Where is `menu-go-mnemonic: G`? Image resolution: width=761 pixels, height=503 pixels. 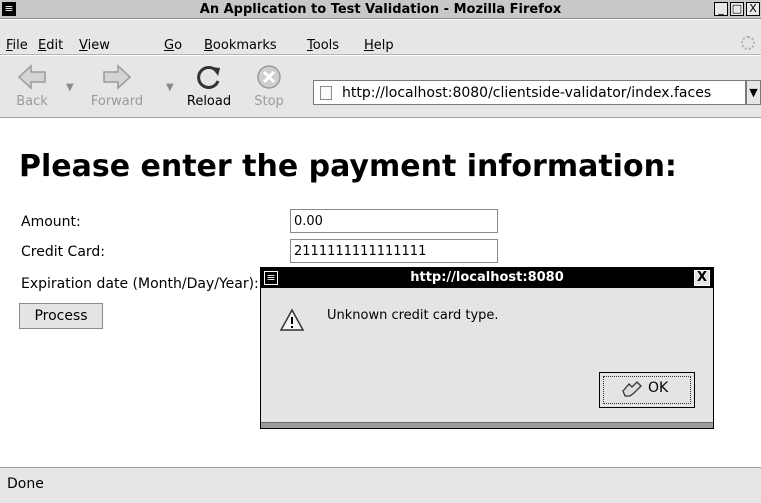 menu-go-mnemonic: G is located at coordinates (169, 45).